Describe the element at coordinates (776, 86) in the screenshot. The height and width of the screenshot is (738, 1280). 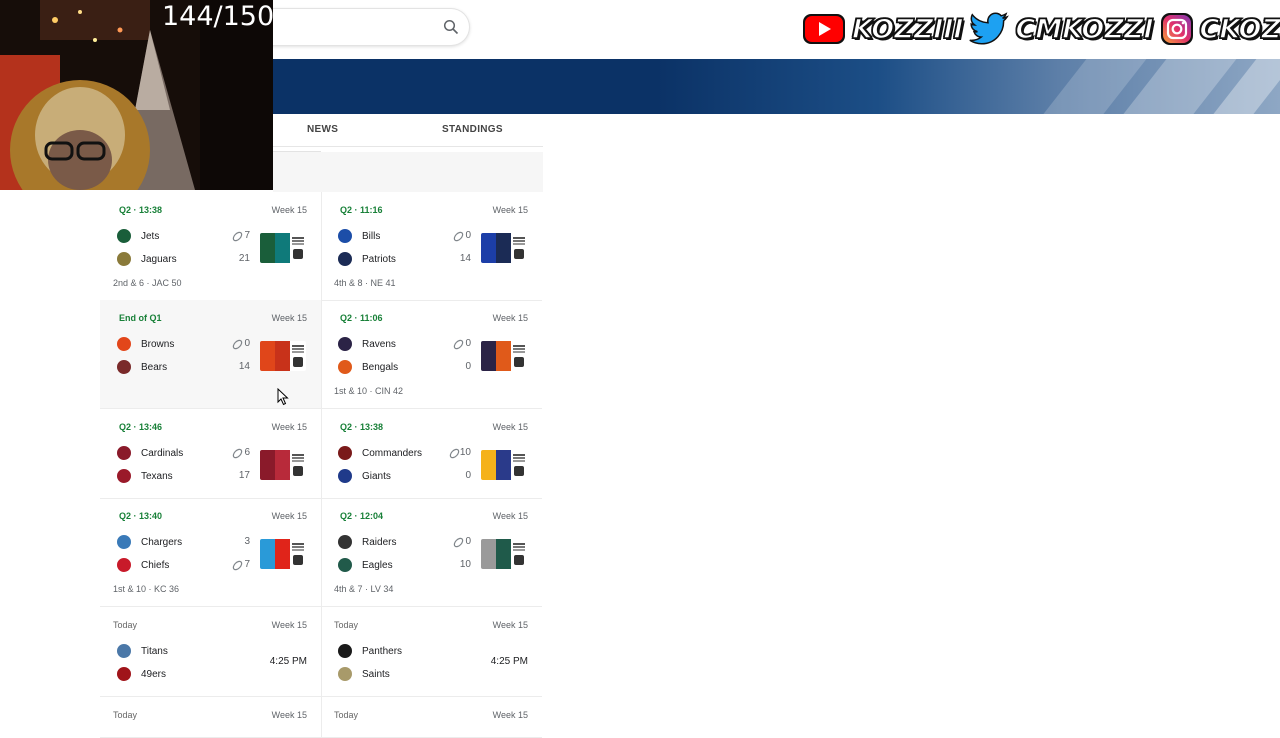
I see `nfl-header-banner` at that location.